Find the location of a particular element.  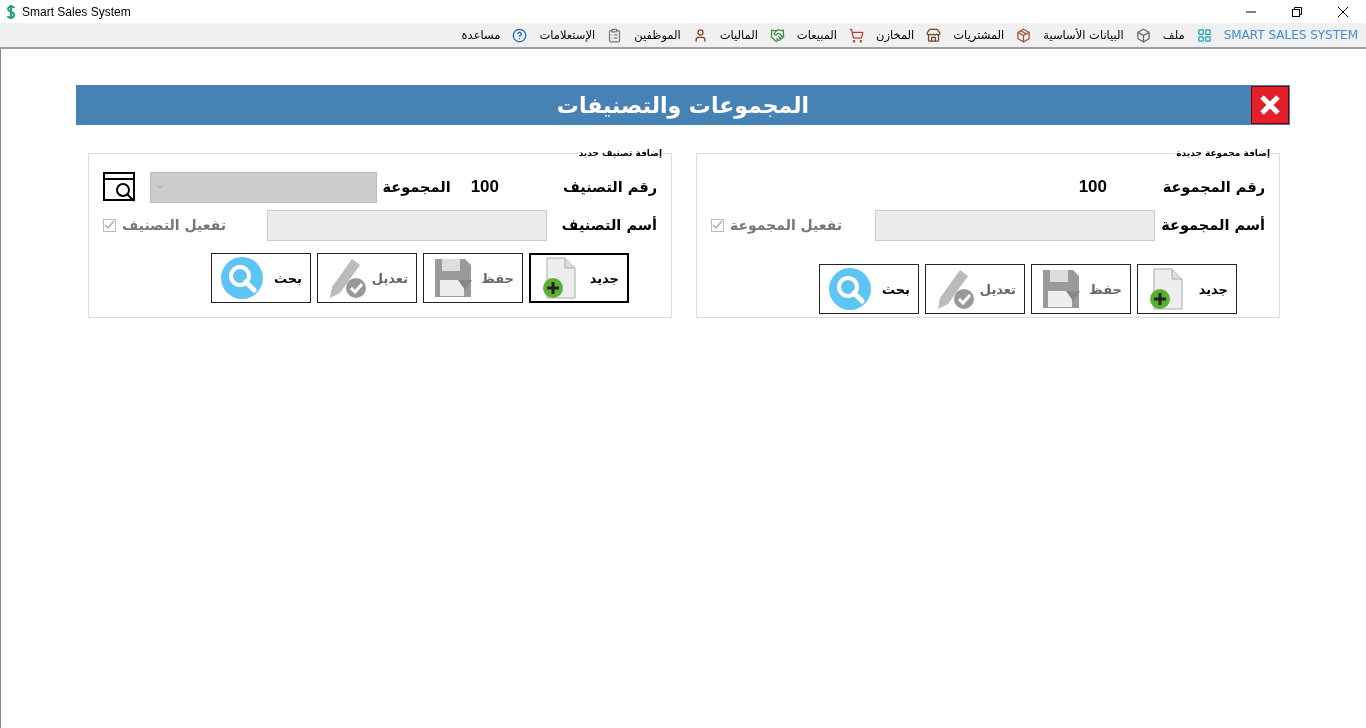

field-label: أسم المجموعة is located at coordinates (1212, 225).